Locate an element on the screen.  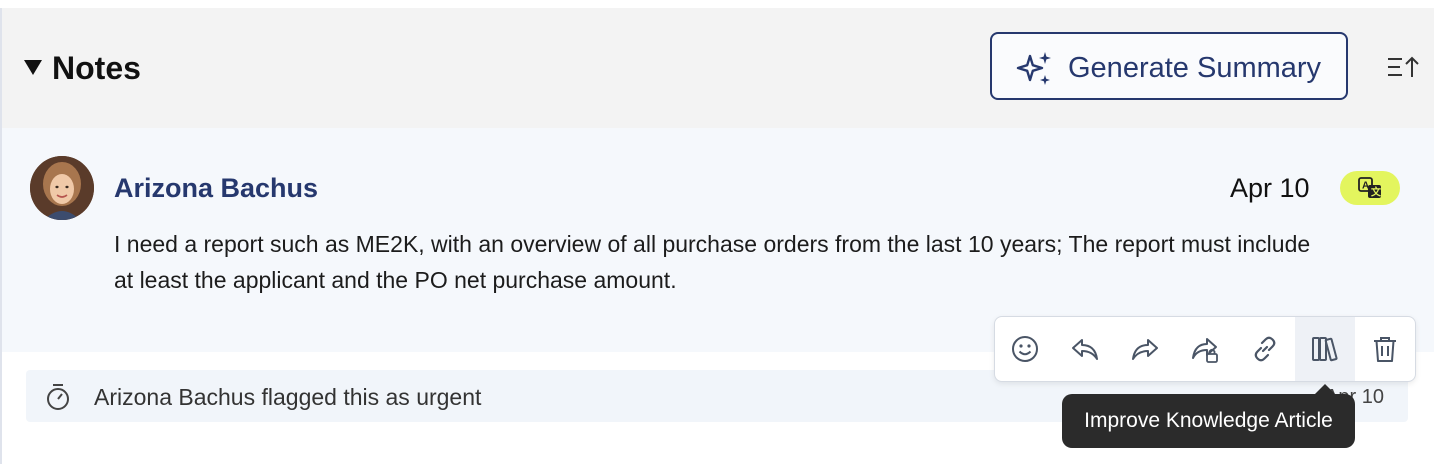
improve-knowledge-article-button is located at coordinates (1325, 349).